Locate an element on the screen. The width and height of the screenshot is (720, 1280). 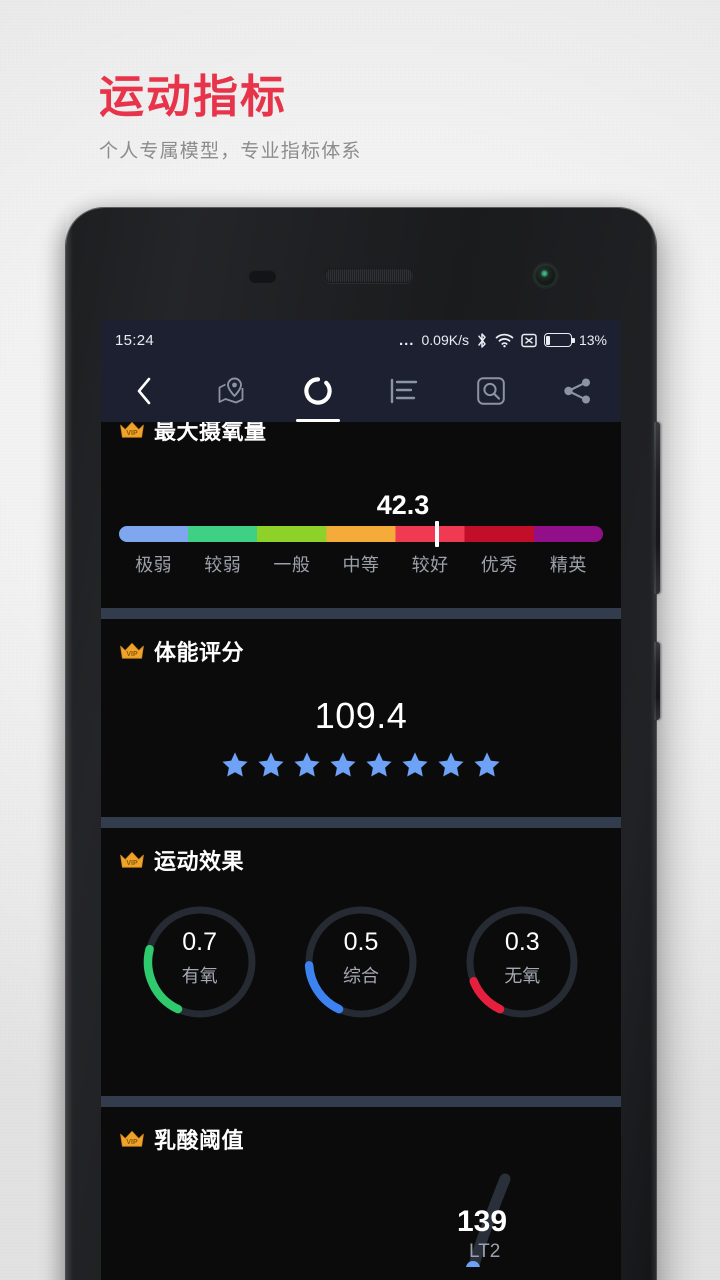
fitness-score-value: 109.4 is located at coordinates (361, 715).